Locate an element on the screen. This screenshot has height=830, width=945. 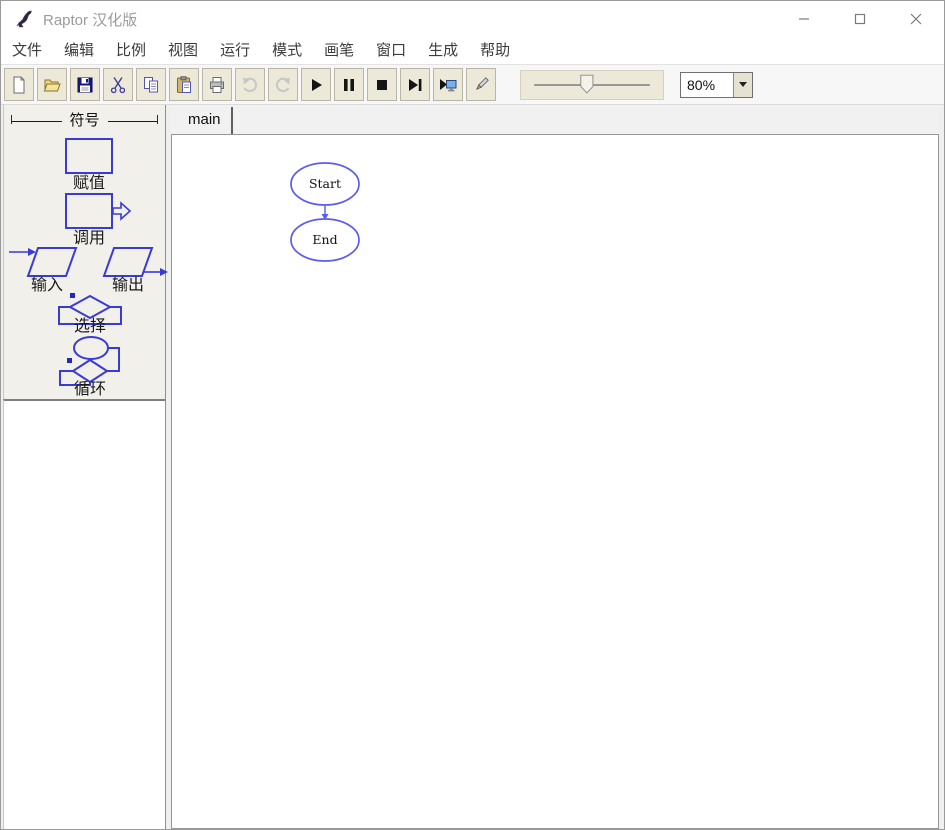
close-button is located at coordinates (916, 19).